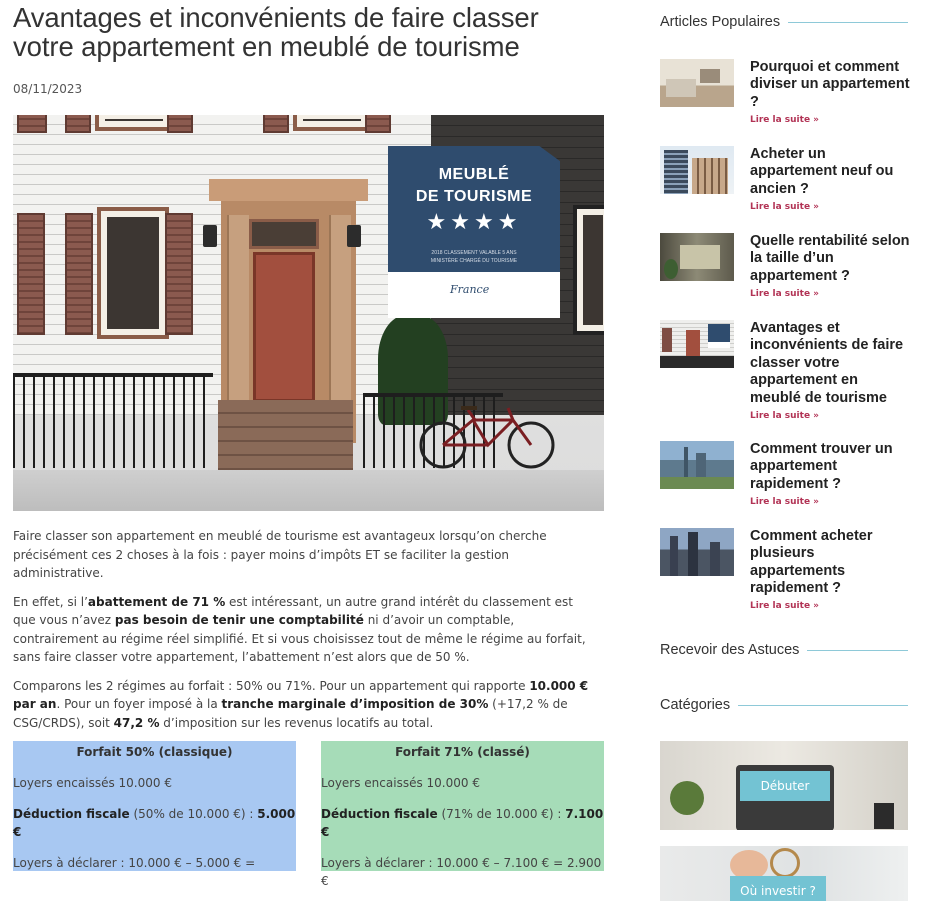  What do you see at coordinates (462, 752) in the screenshot?
I see `box-heading: Forfait 71% (classé)` at bounding box center [462, 752].